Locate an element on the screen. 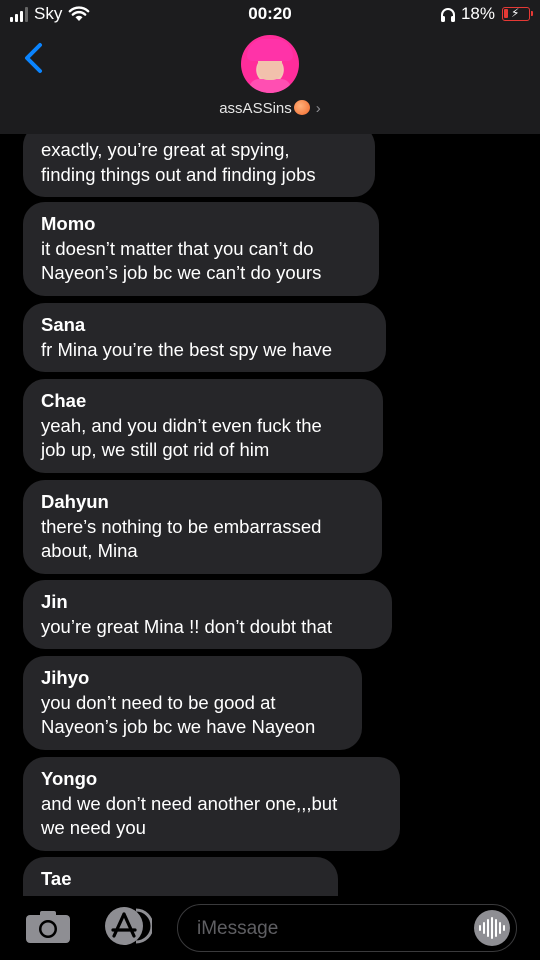 This screenshot has width=540, height=960. status-right: 18% ⚡ is located at coordinates (486, 14).